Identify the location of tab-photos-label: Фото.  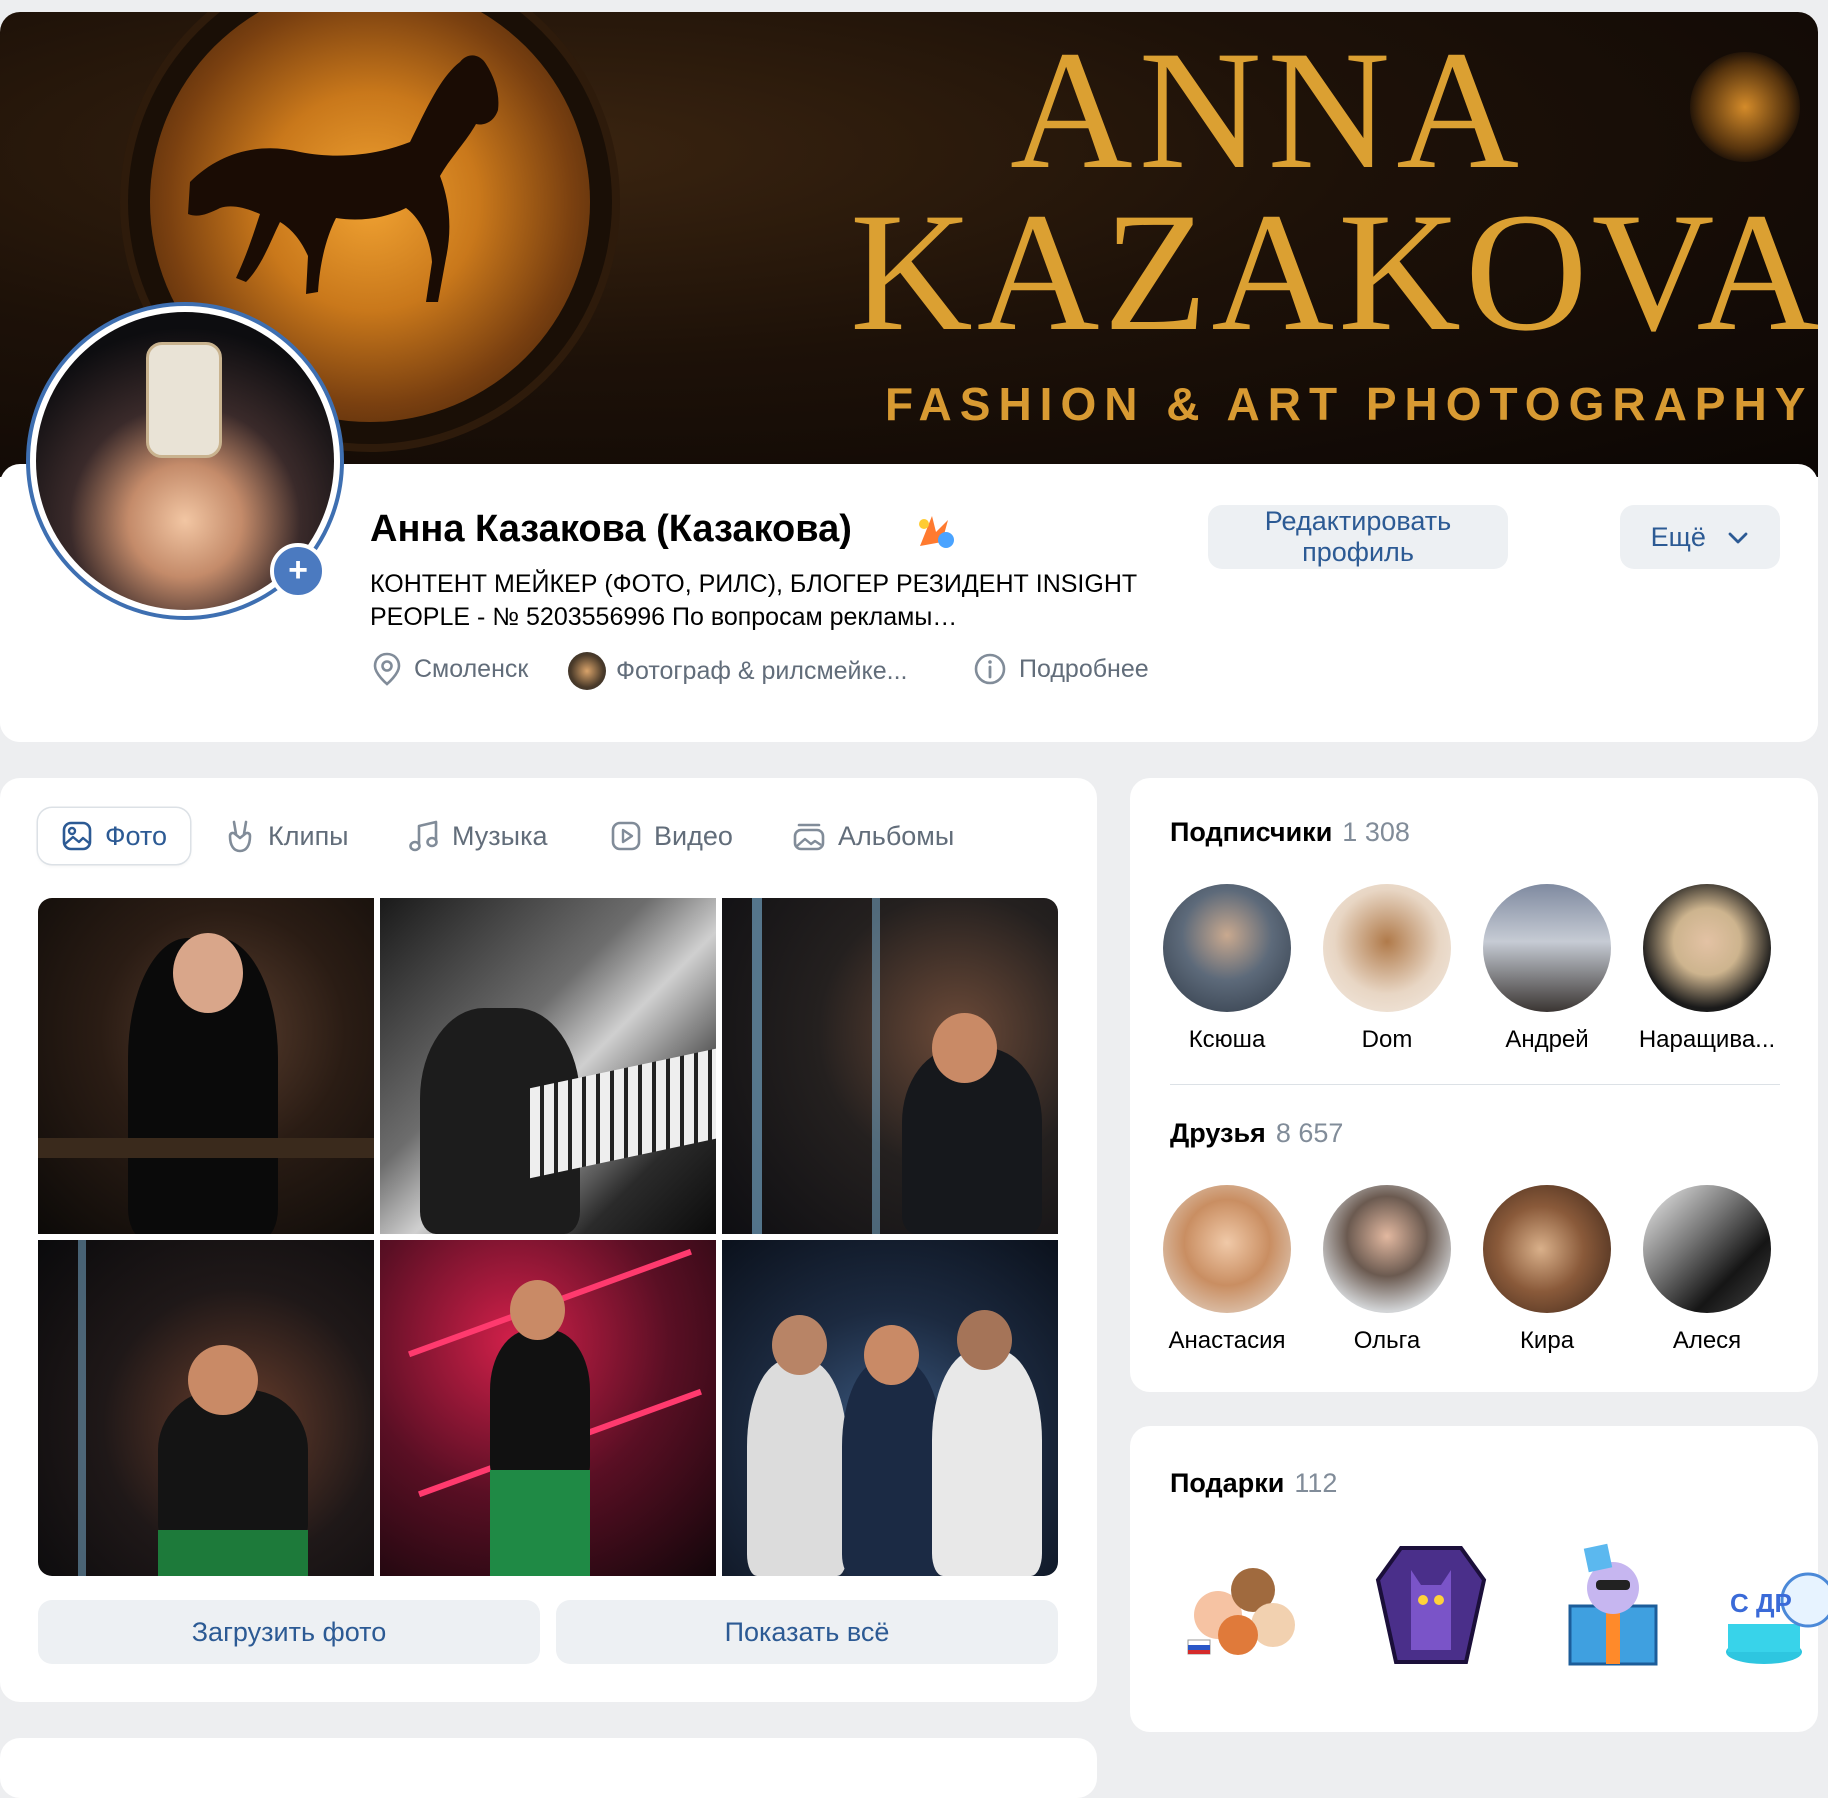
(136, 835).